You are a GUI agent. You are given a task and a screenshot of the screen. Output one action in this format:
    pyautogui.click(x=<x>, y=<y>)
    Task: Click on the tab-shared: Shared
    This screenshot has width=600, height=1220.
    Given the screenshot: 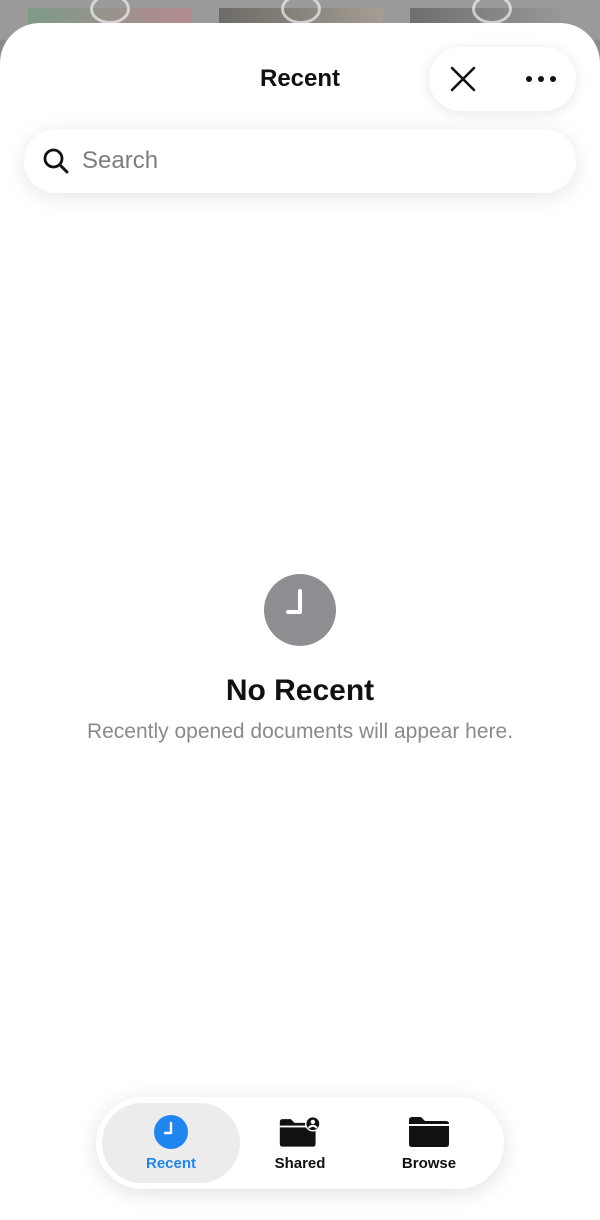 What is the action you would take?
    pyautogui.click(x=300, y=1143)
    